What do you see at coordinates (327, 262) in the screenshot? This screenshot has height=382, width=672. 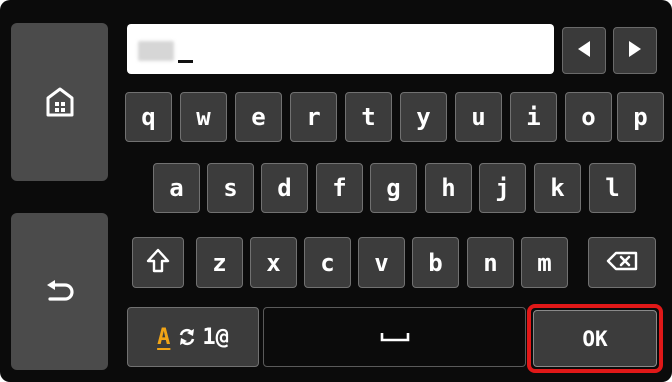 I see `key-c: c` at bounding box center [327, 262].